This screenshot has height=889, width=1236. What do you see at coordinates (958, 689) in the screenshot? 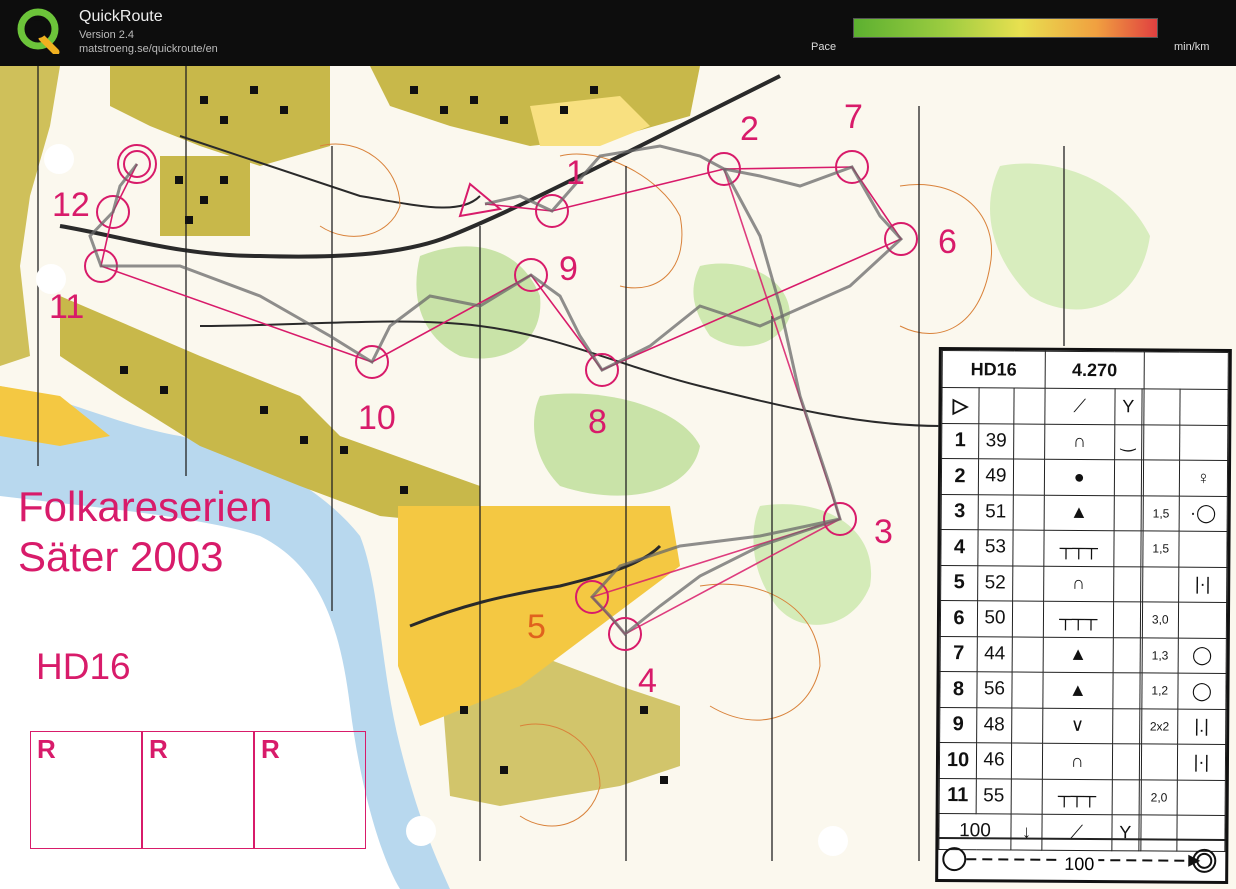
I see `control-num: 8` at bounding box center [958, 689].